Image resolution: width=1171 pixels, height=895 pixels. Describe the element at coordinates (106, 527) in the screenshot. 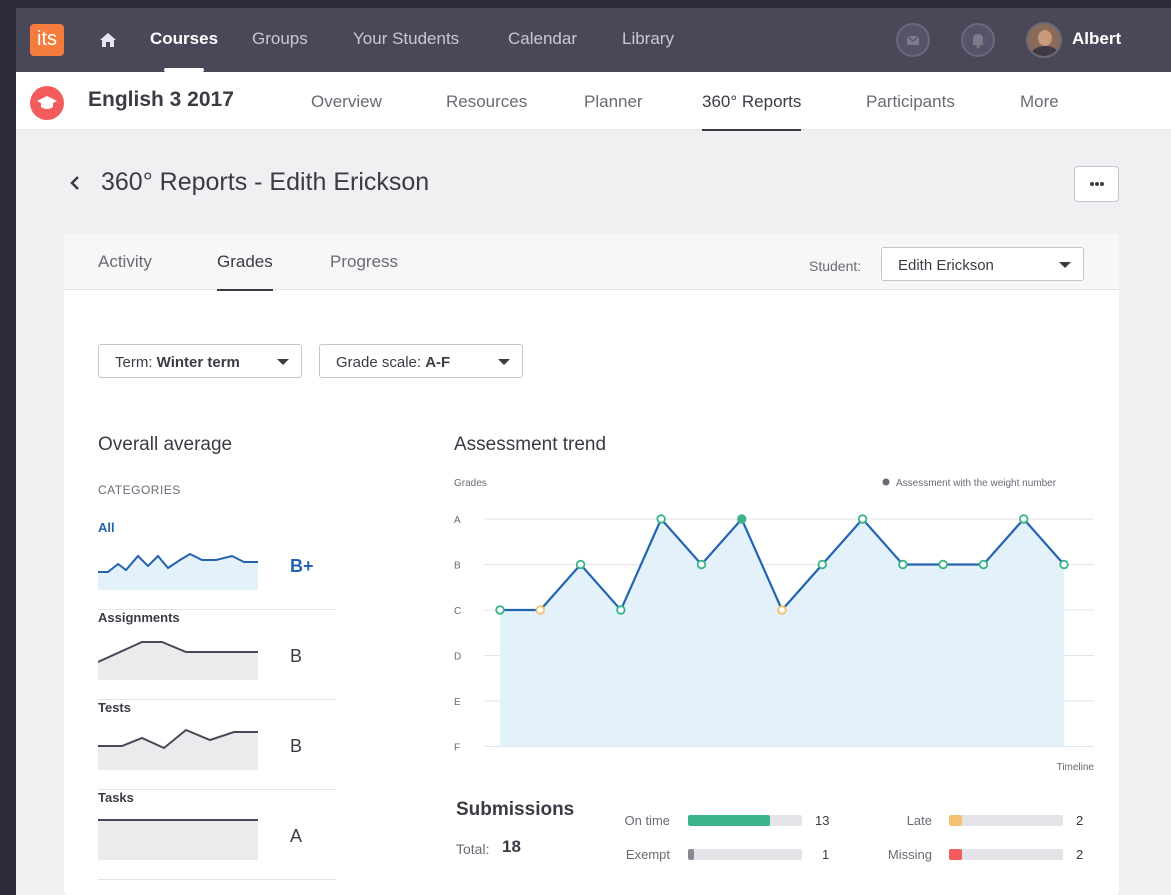

I see `category-name: All` at that location.